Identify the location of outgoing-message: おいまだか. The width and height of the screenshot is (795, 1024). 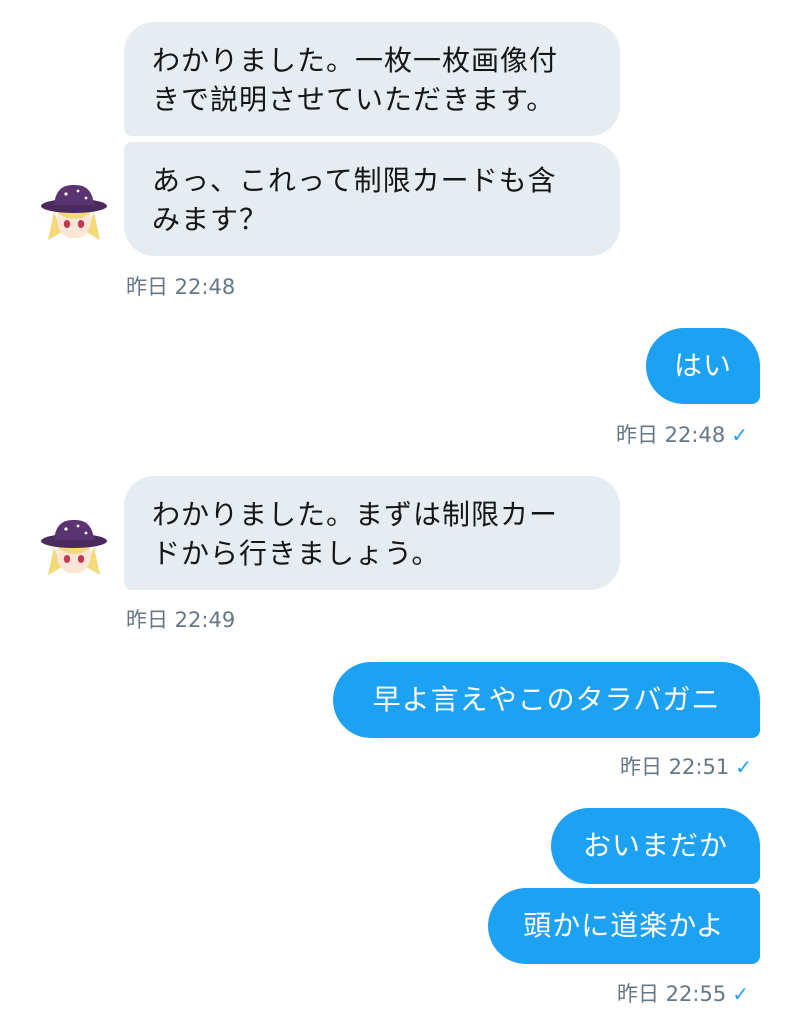
(655, 846).